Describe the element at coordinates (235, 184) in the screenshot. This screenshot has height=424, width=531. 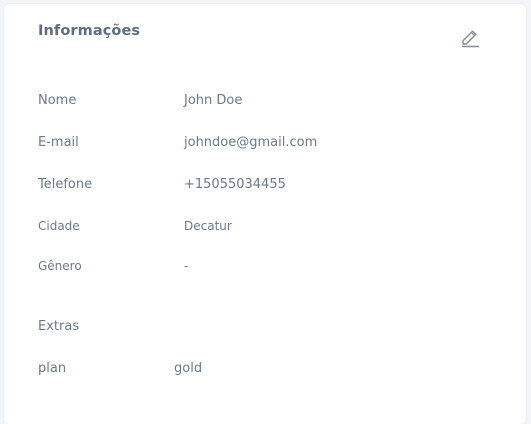
I see `field-value-telefone: +15055034455` at that location.